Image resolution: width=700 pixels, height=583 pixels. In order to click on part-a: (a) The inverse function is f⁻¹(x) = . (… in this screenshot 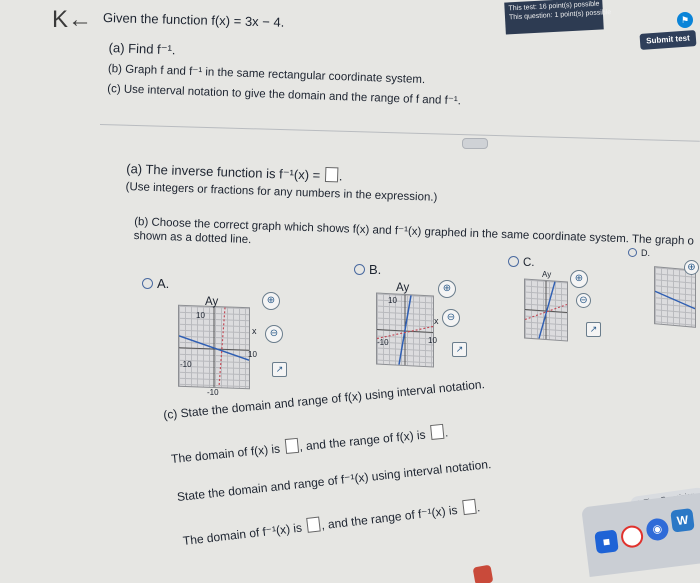, I will do `click(281, 182)`.